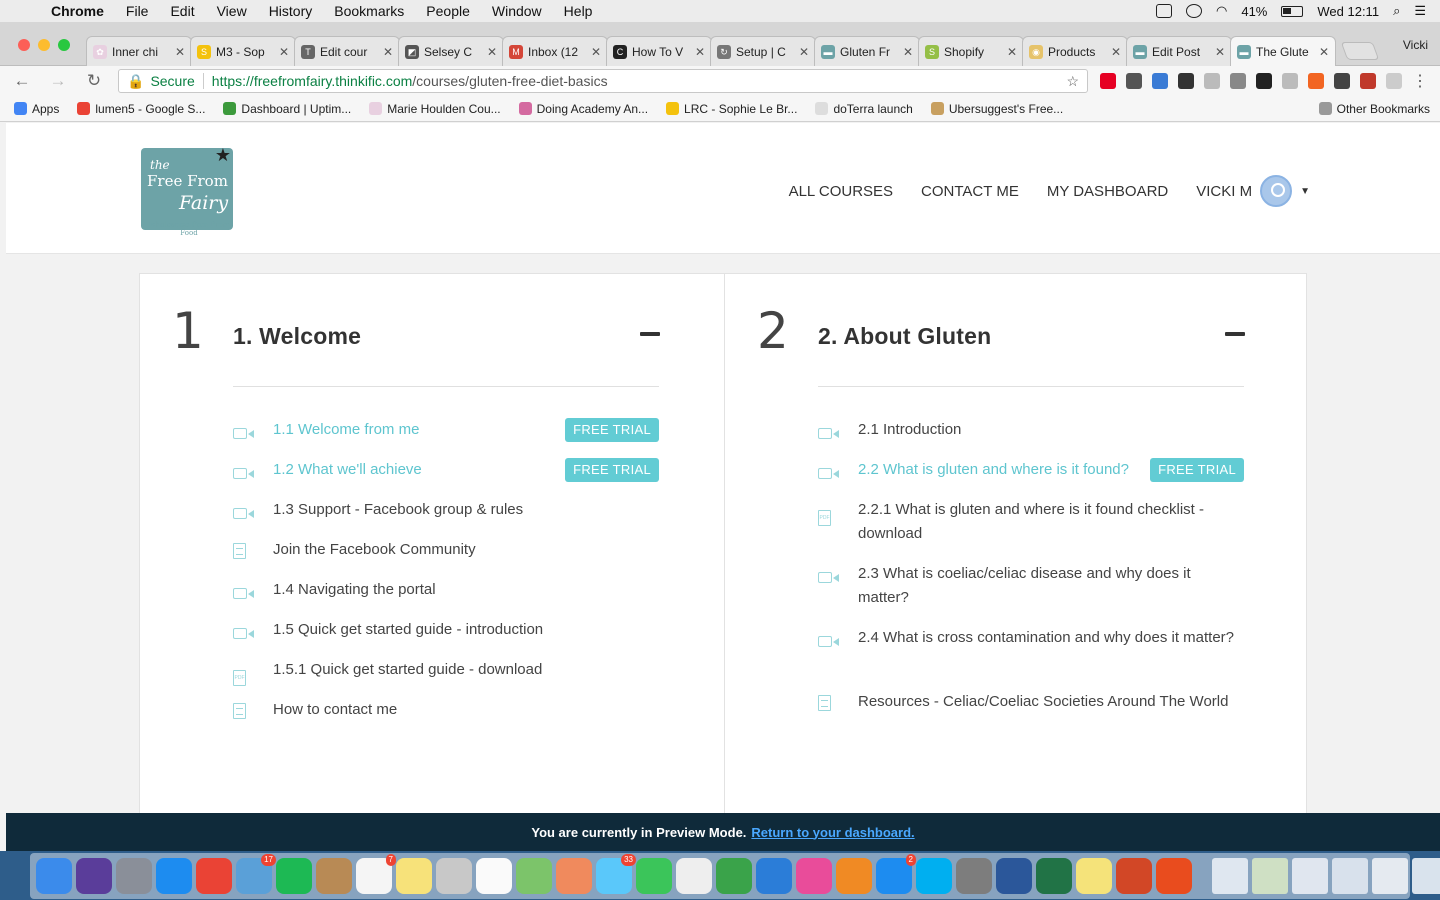 Image resolution: width=1440 pixels, height=900 pixels. I want to click on bookmark-star-icon: ☆, so click(1072, 81).